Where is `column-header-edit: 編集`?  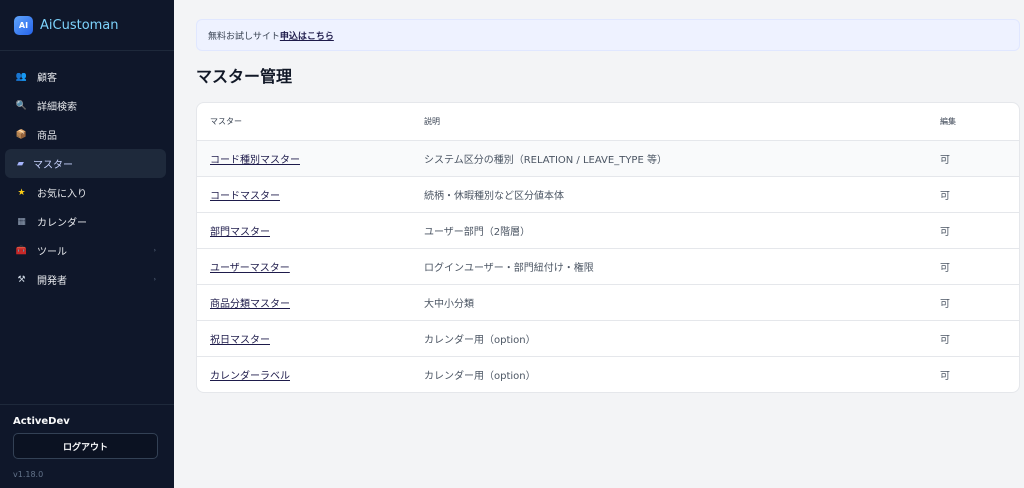 column-header-edit: 編集 is located at coordinates (979, 122).